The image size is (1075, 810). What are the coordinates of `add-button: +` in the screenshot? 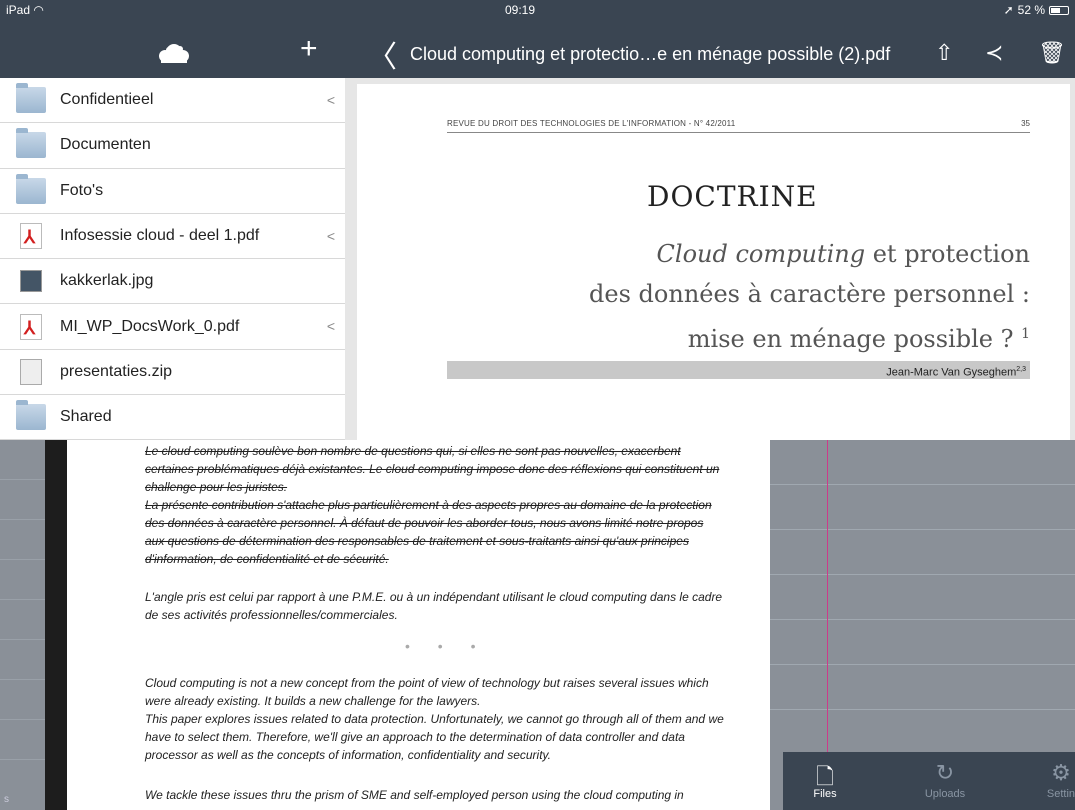 It's located at (309, 49).